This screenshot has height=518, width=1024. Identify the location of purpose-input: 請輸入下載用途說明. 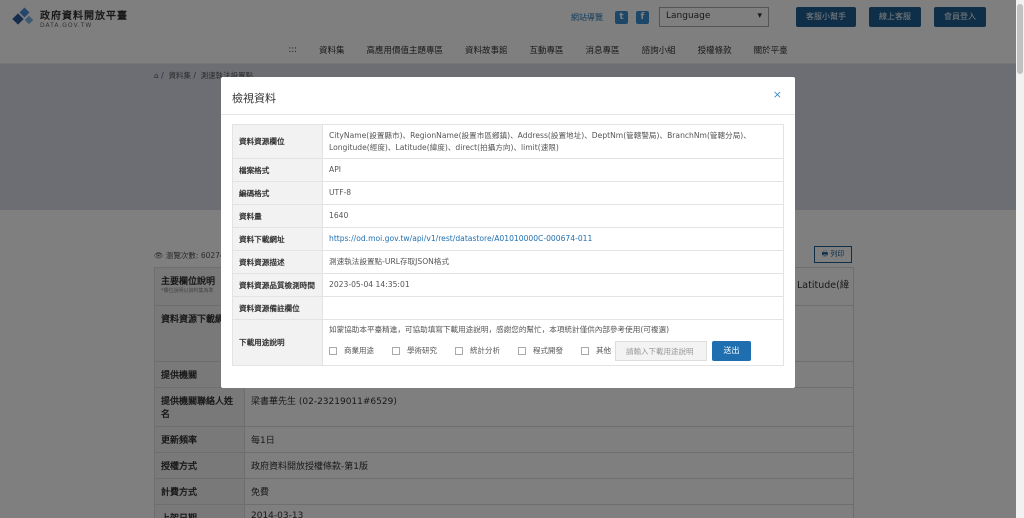
(661, 351).